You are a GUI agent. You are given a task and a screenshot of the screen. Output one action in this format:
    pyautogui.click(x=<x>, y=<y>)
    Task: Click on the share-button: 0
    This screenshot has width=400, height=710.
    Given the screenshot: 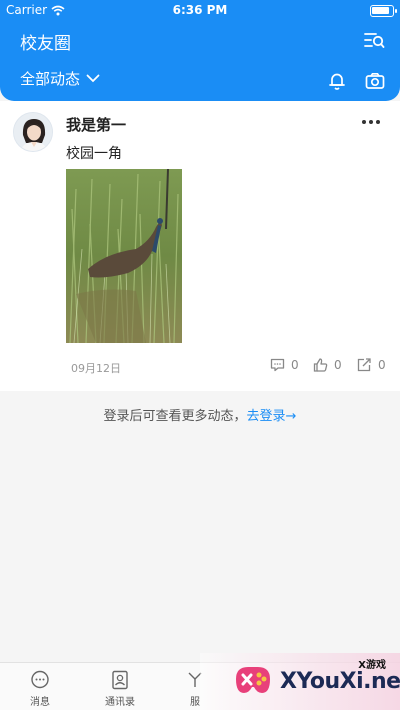 What is the action you would take?
    pyautogui.click(x=371, y=365)
    